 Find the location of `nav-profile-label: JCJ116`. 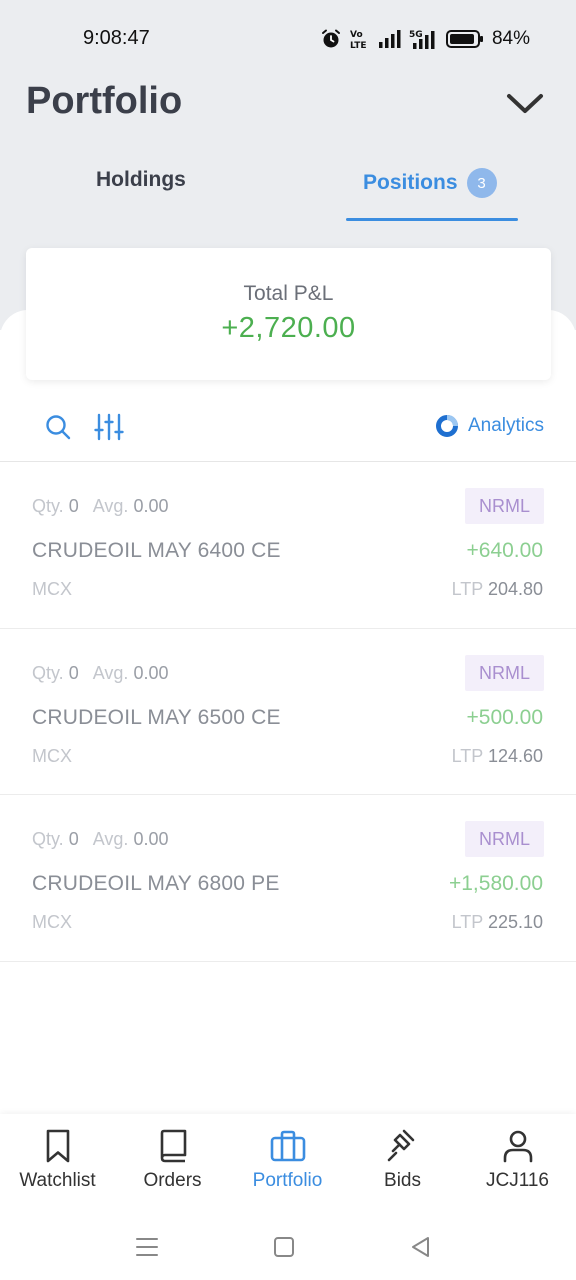

nav-profile-label: JCJ116 is located at coordinates (517, 1180).